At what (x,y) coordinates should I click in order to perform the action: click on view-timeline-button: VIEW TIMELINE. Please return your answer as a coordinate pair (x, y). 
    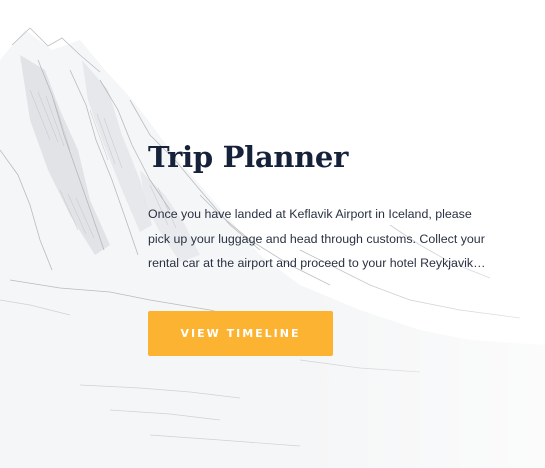
    Looking at the image, I should click on (240, 333).